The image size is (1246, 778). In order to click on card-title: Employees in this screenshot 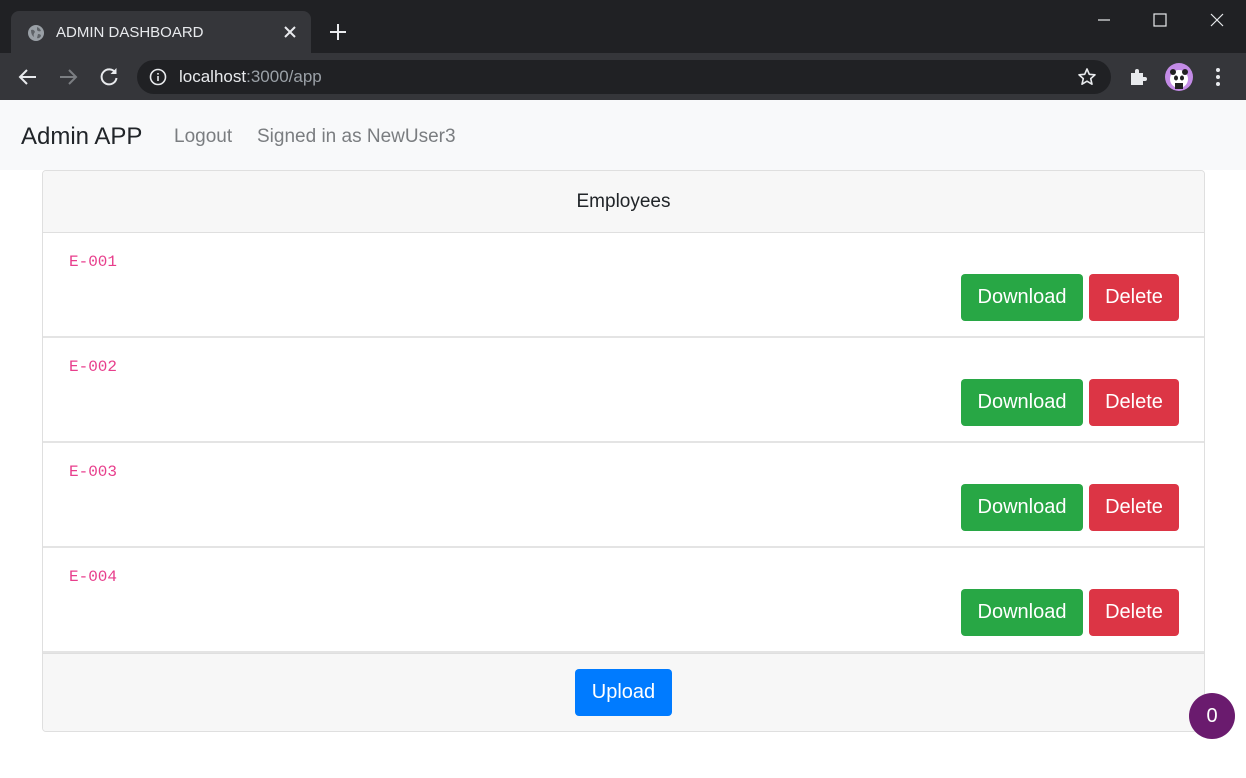, I will do `click(623, 201)`.